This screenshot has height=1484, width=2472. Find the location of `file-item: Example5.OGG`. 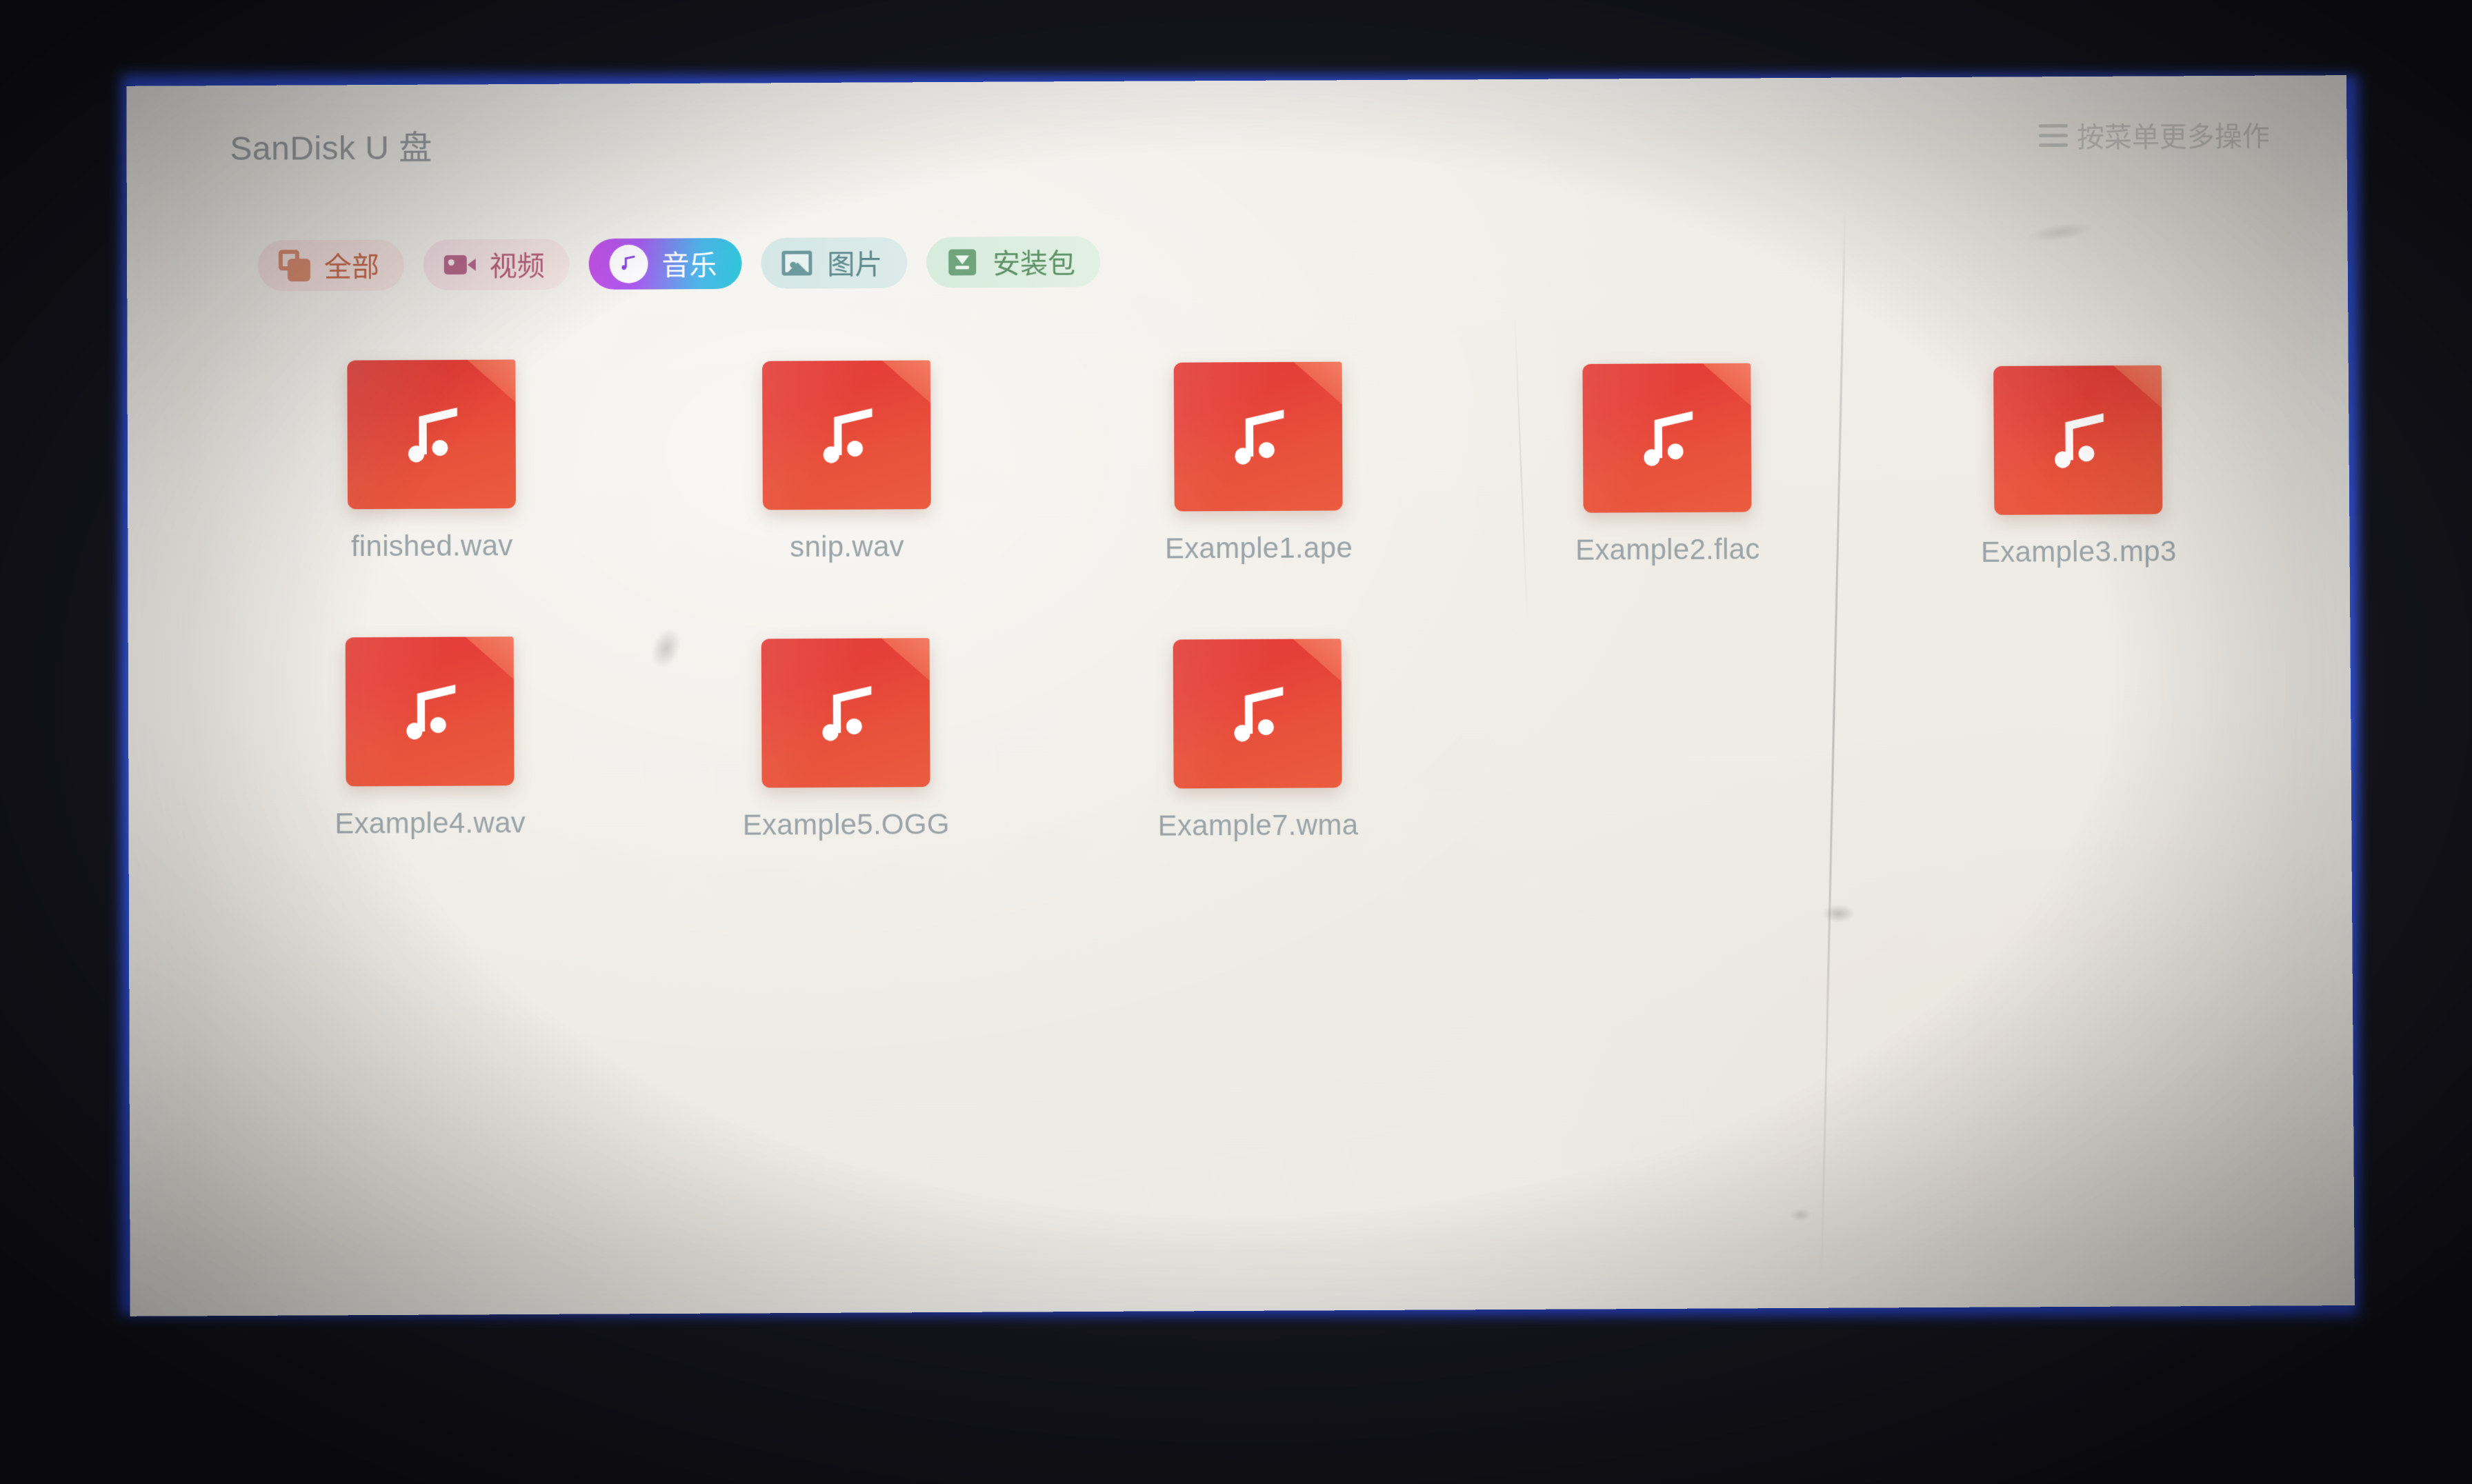

file-item: Example5.OGG is located at coordinates (846, 736).